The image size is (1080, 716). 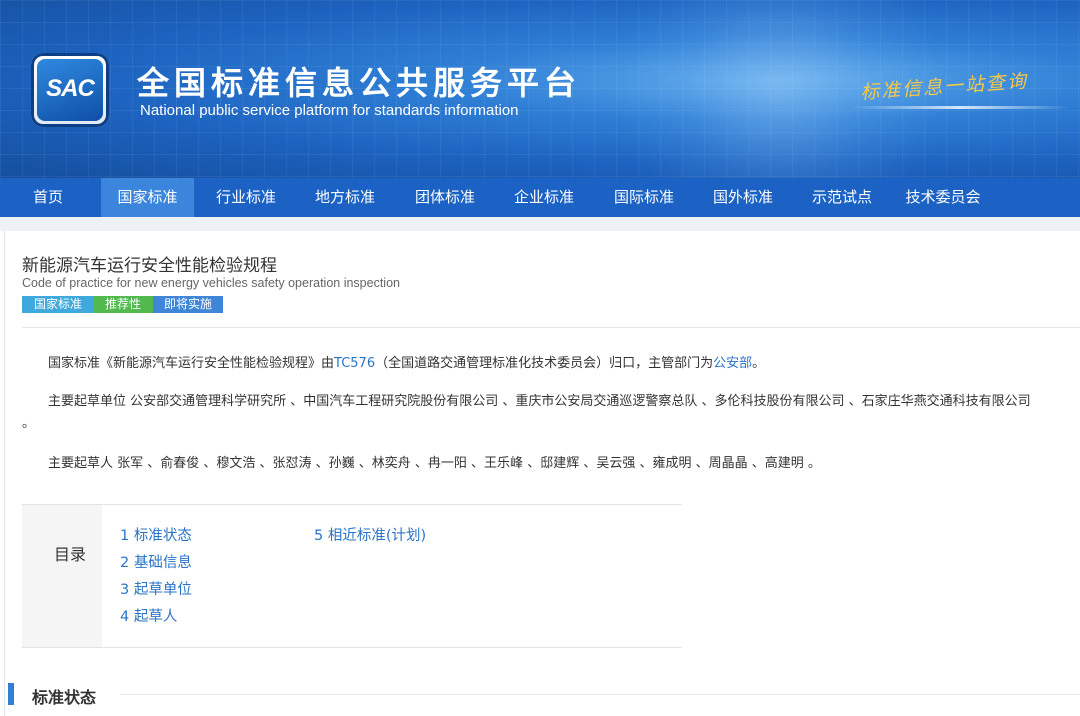 I want to click on site-title: 全国标准信息公共服务平台, so click(x=359, y=83).